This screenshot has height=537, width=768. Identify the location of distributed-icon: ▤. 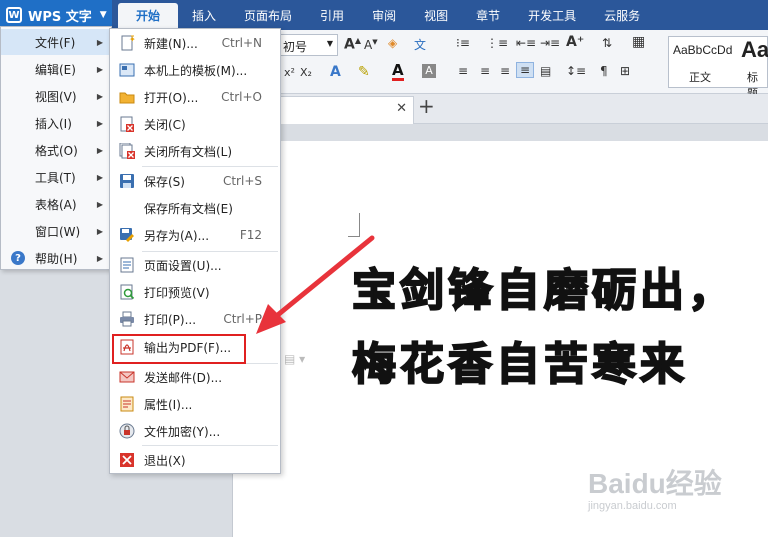
(545, 71).